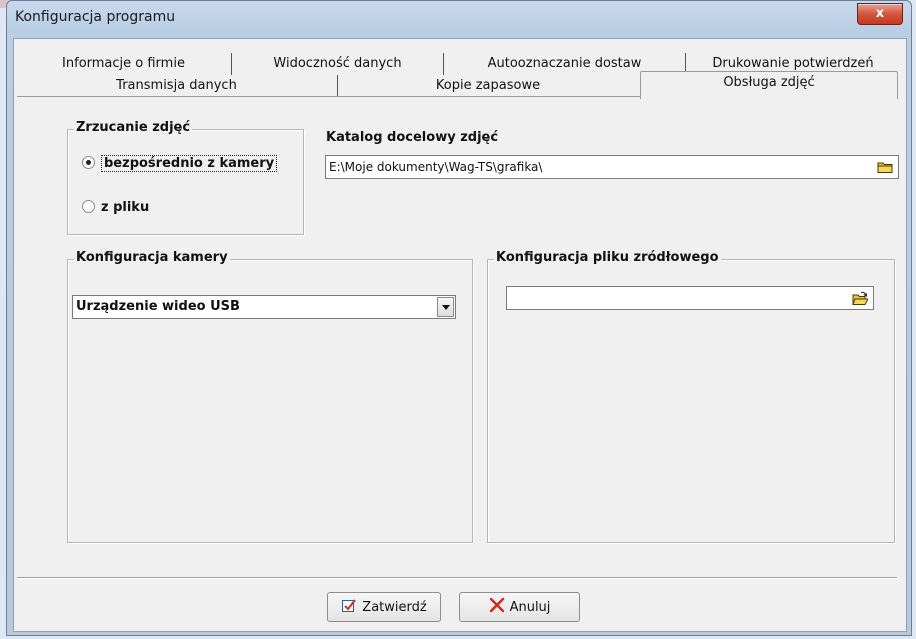 Image resolution: width=916 pixels, height=639 pixels. I want to click on tab-label: Kopie zapasowe, so click(488, 85).